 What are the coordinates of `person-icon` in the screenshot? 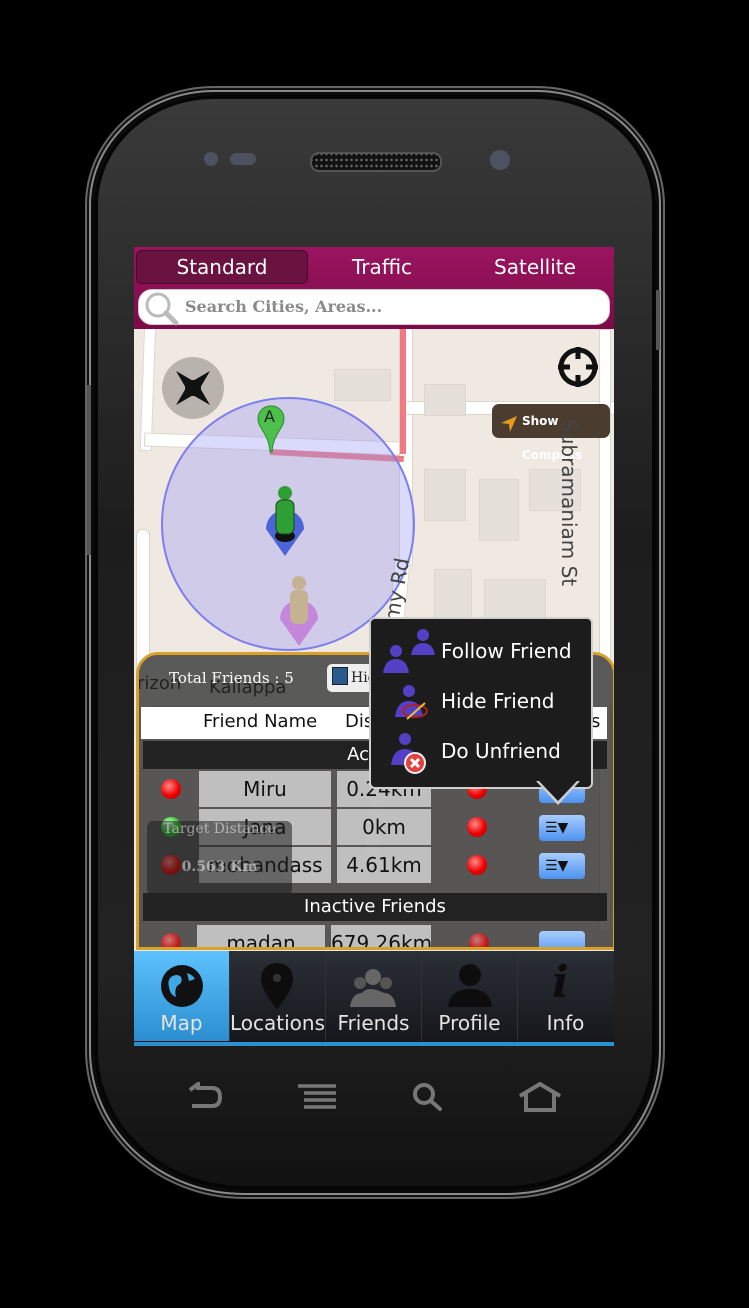 It's located at (470, 987).